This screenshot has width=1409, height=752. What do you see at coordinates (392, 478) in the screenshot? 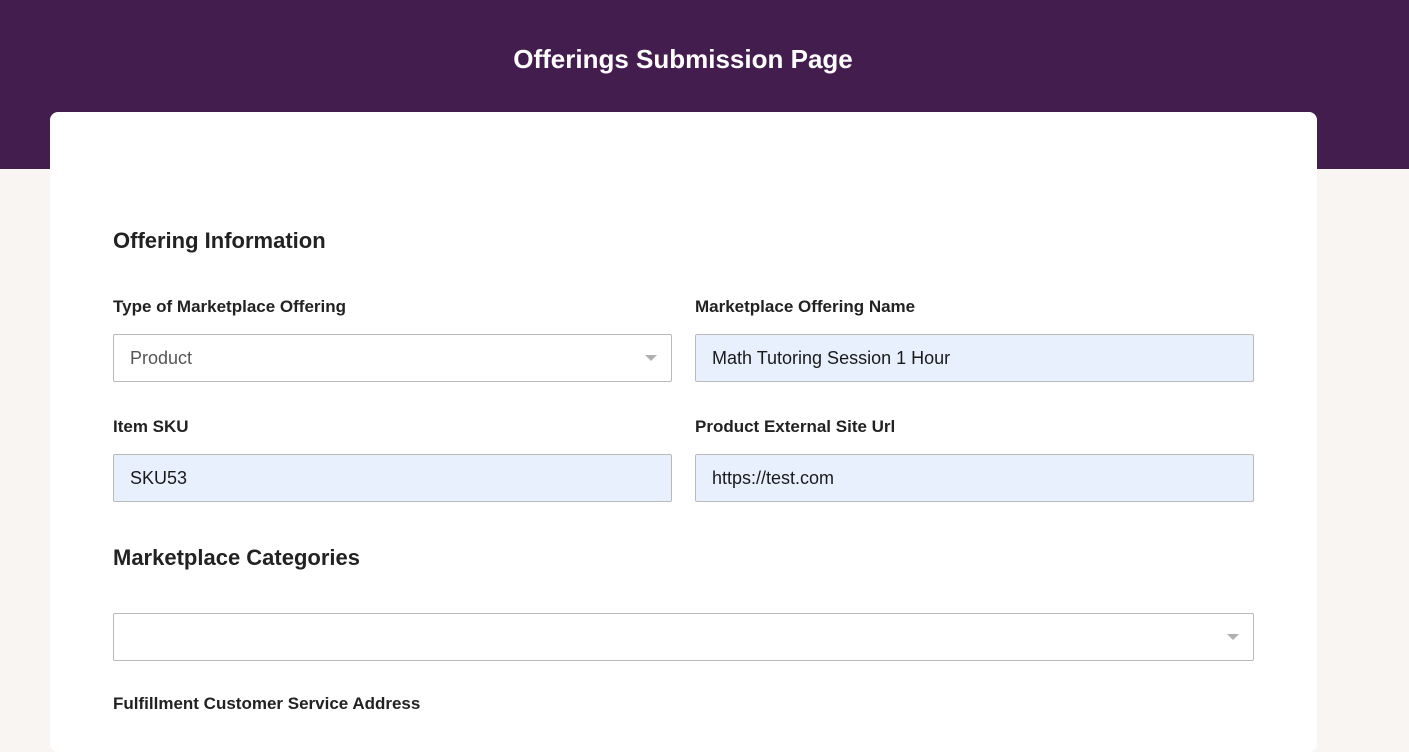
I see `item-sku-input: SKU53` at bounding box center [392, 478].